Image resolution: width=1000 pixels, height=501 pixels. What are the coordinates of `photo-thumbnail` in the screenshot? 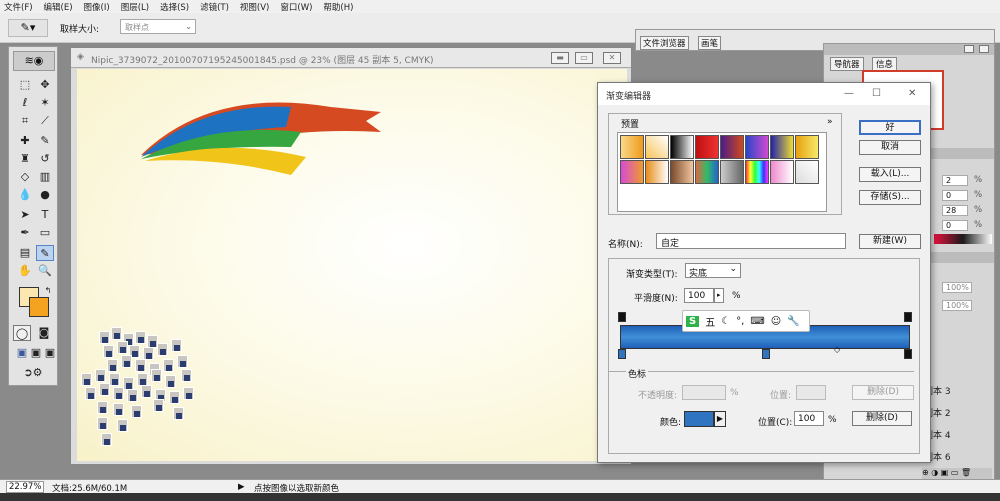 It's located at (140, 337).